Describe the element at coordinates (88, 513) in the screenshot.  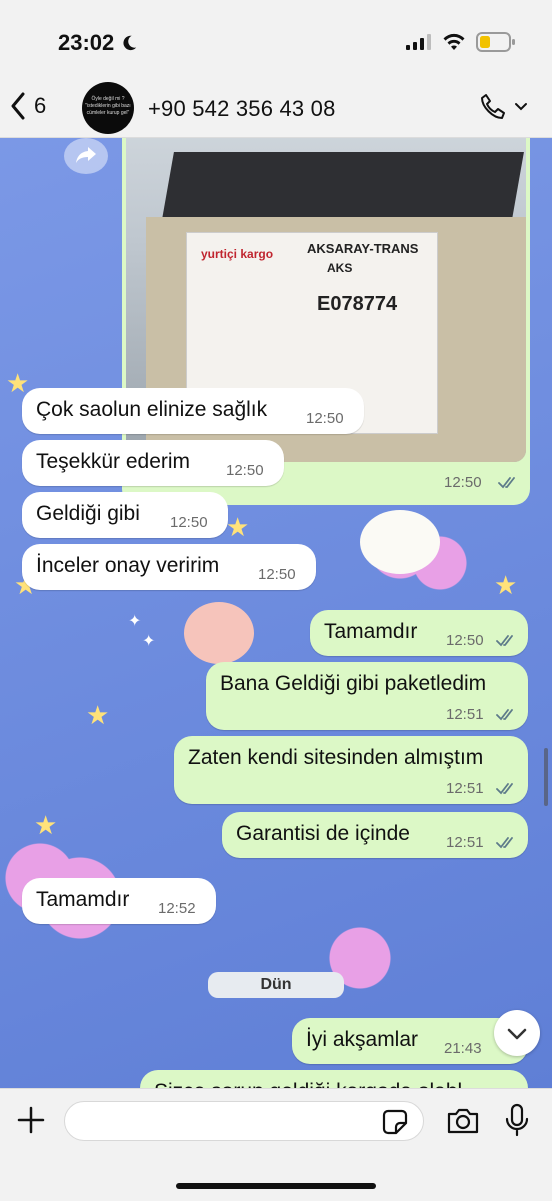
I see `message-text: Geldiği gibi` at that location.